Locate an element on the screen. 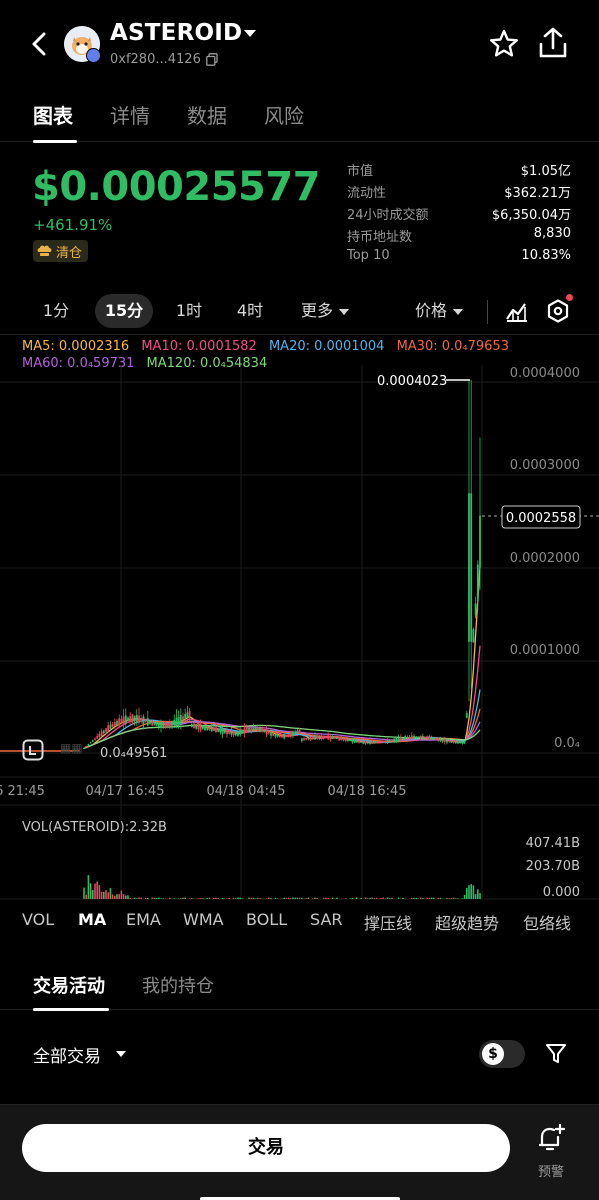  indicator-button is located at coordinates (517, 311).